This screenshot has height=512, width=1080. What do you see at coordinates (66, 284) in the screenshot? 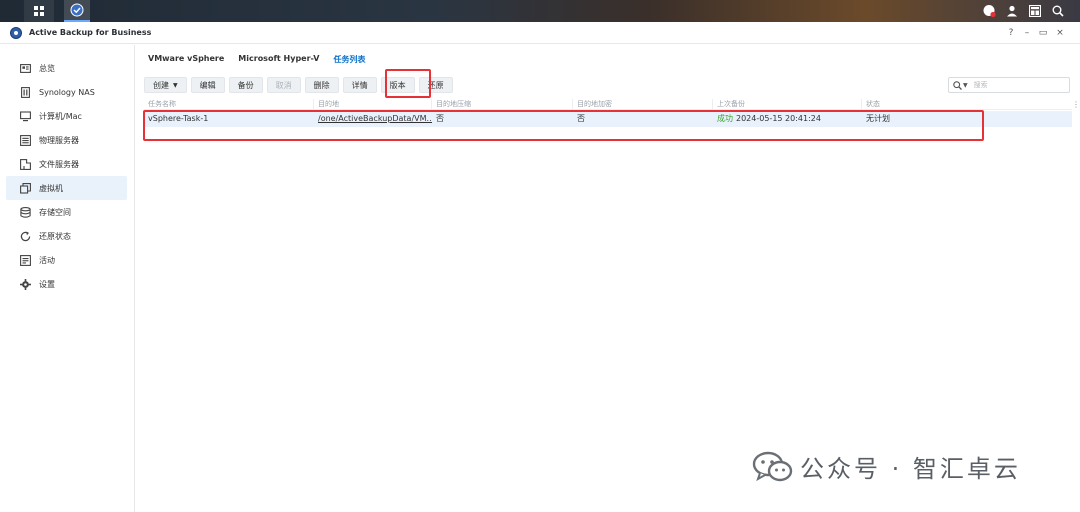
I see `sidebar-item-settings: 设置` at bounding box center [66, 284].